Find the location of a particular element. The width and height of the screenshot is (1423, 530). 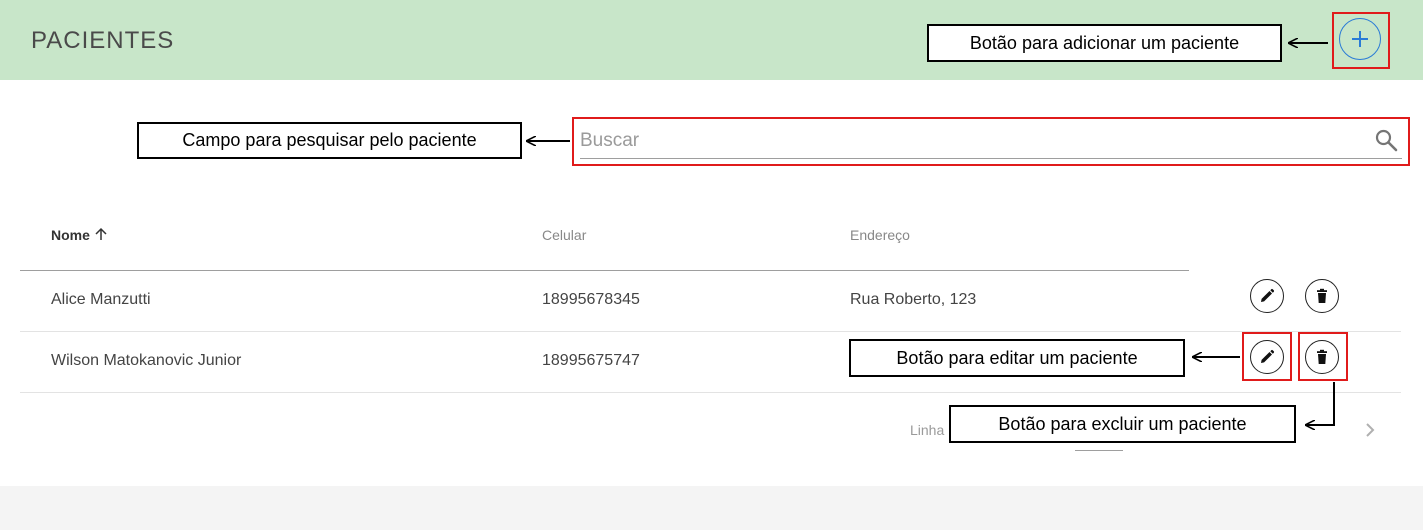

column-header-nome: Nome is located at coordinates (79, 235).